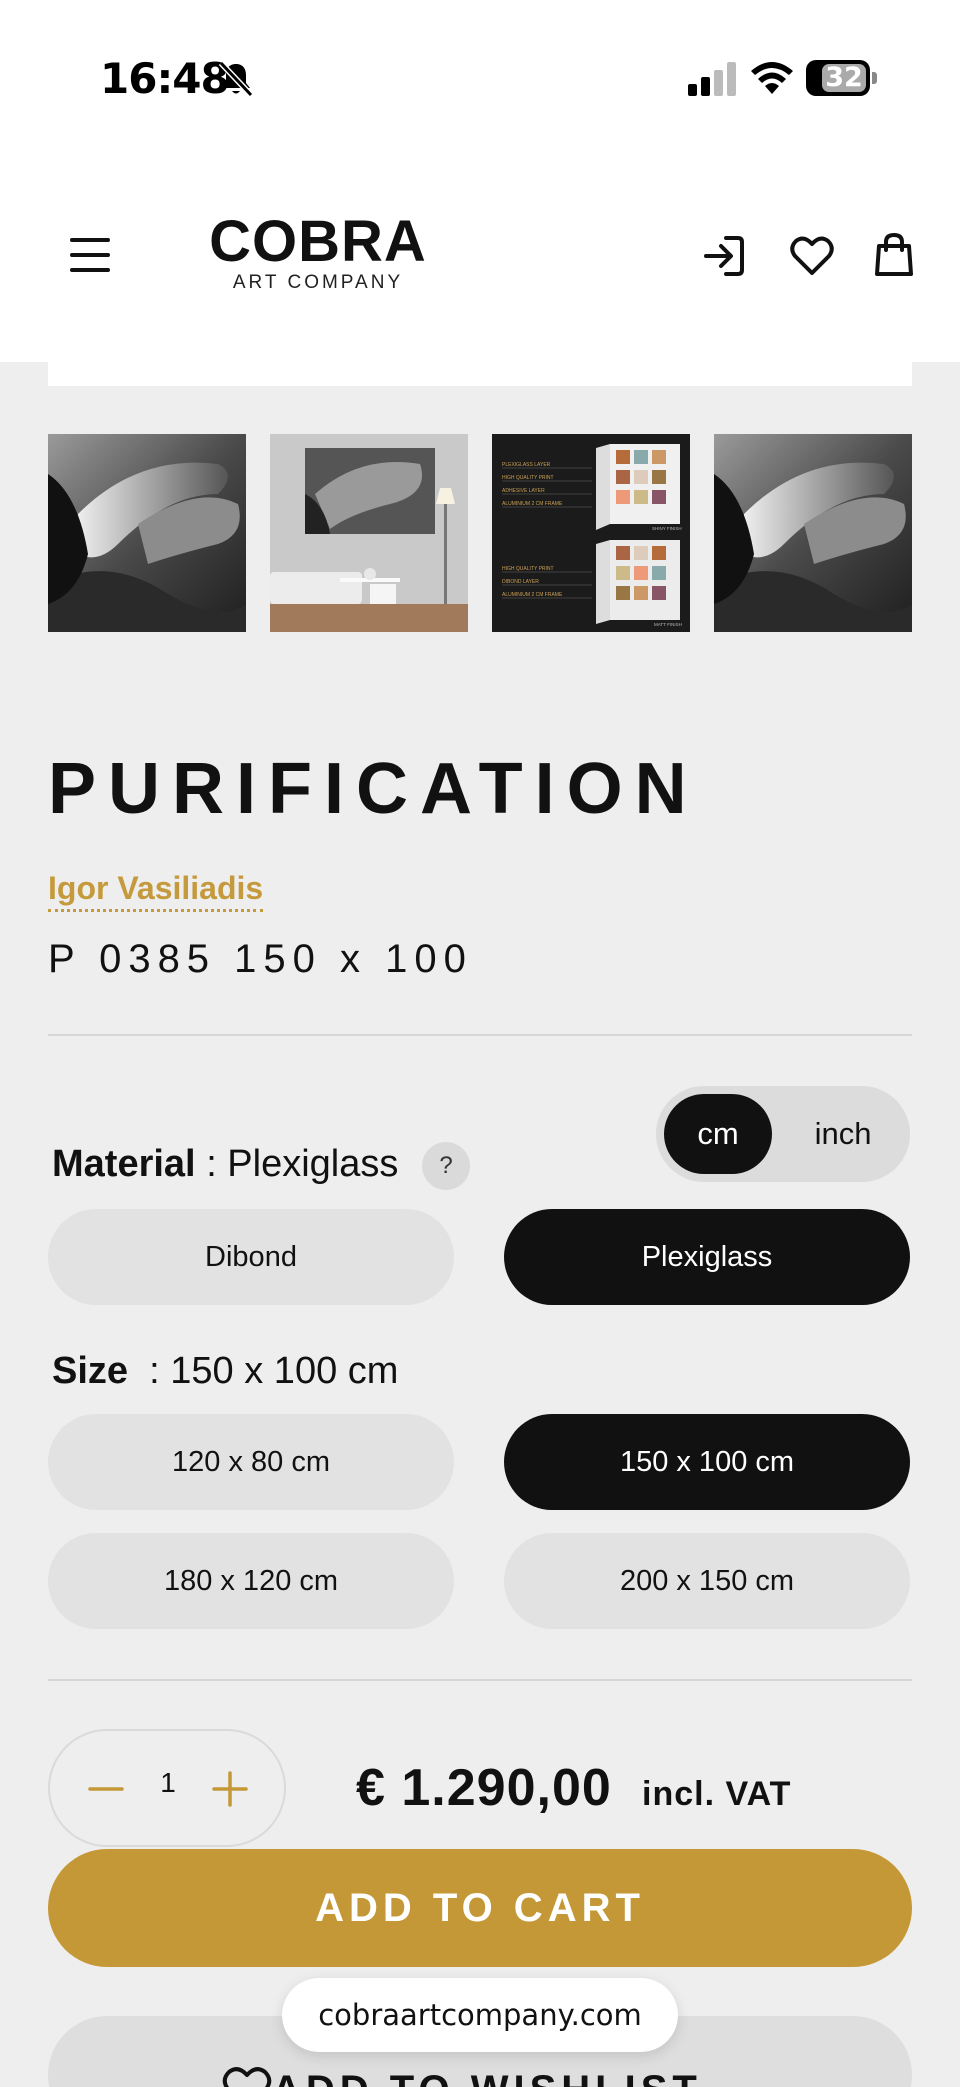 This screenshot has width=960, height=2087. I want to click on battery-level: 32, so click(844, 77).